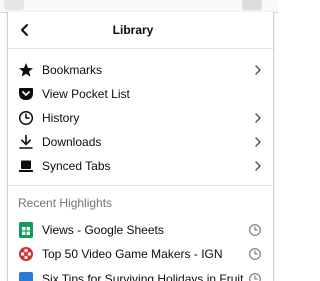 This screenshot has height=281, width=320. Describe the element at coordinates (26, 70) in the screenshot. I see `star-icon` at that location.